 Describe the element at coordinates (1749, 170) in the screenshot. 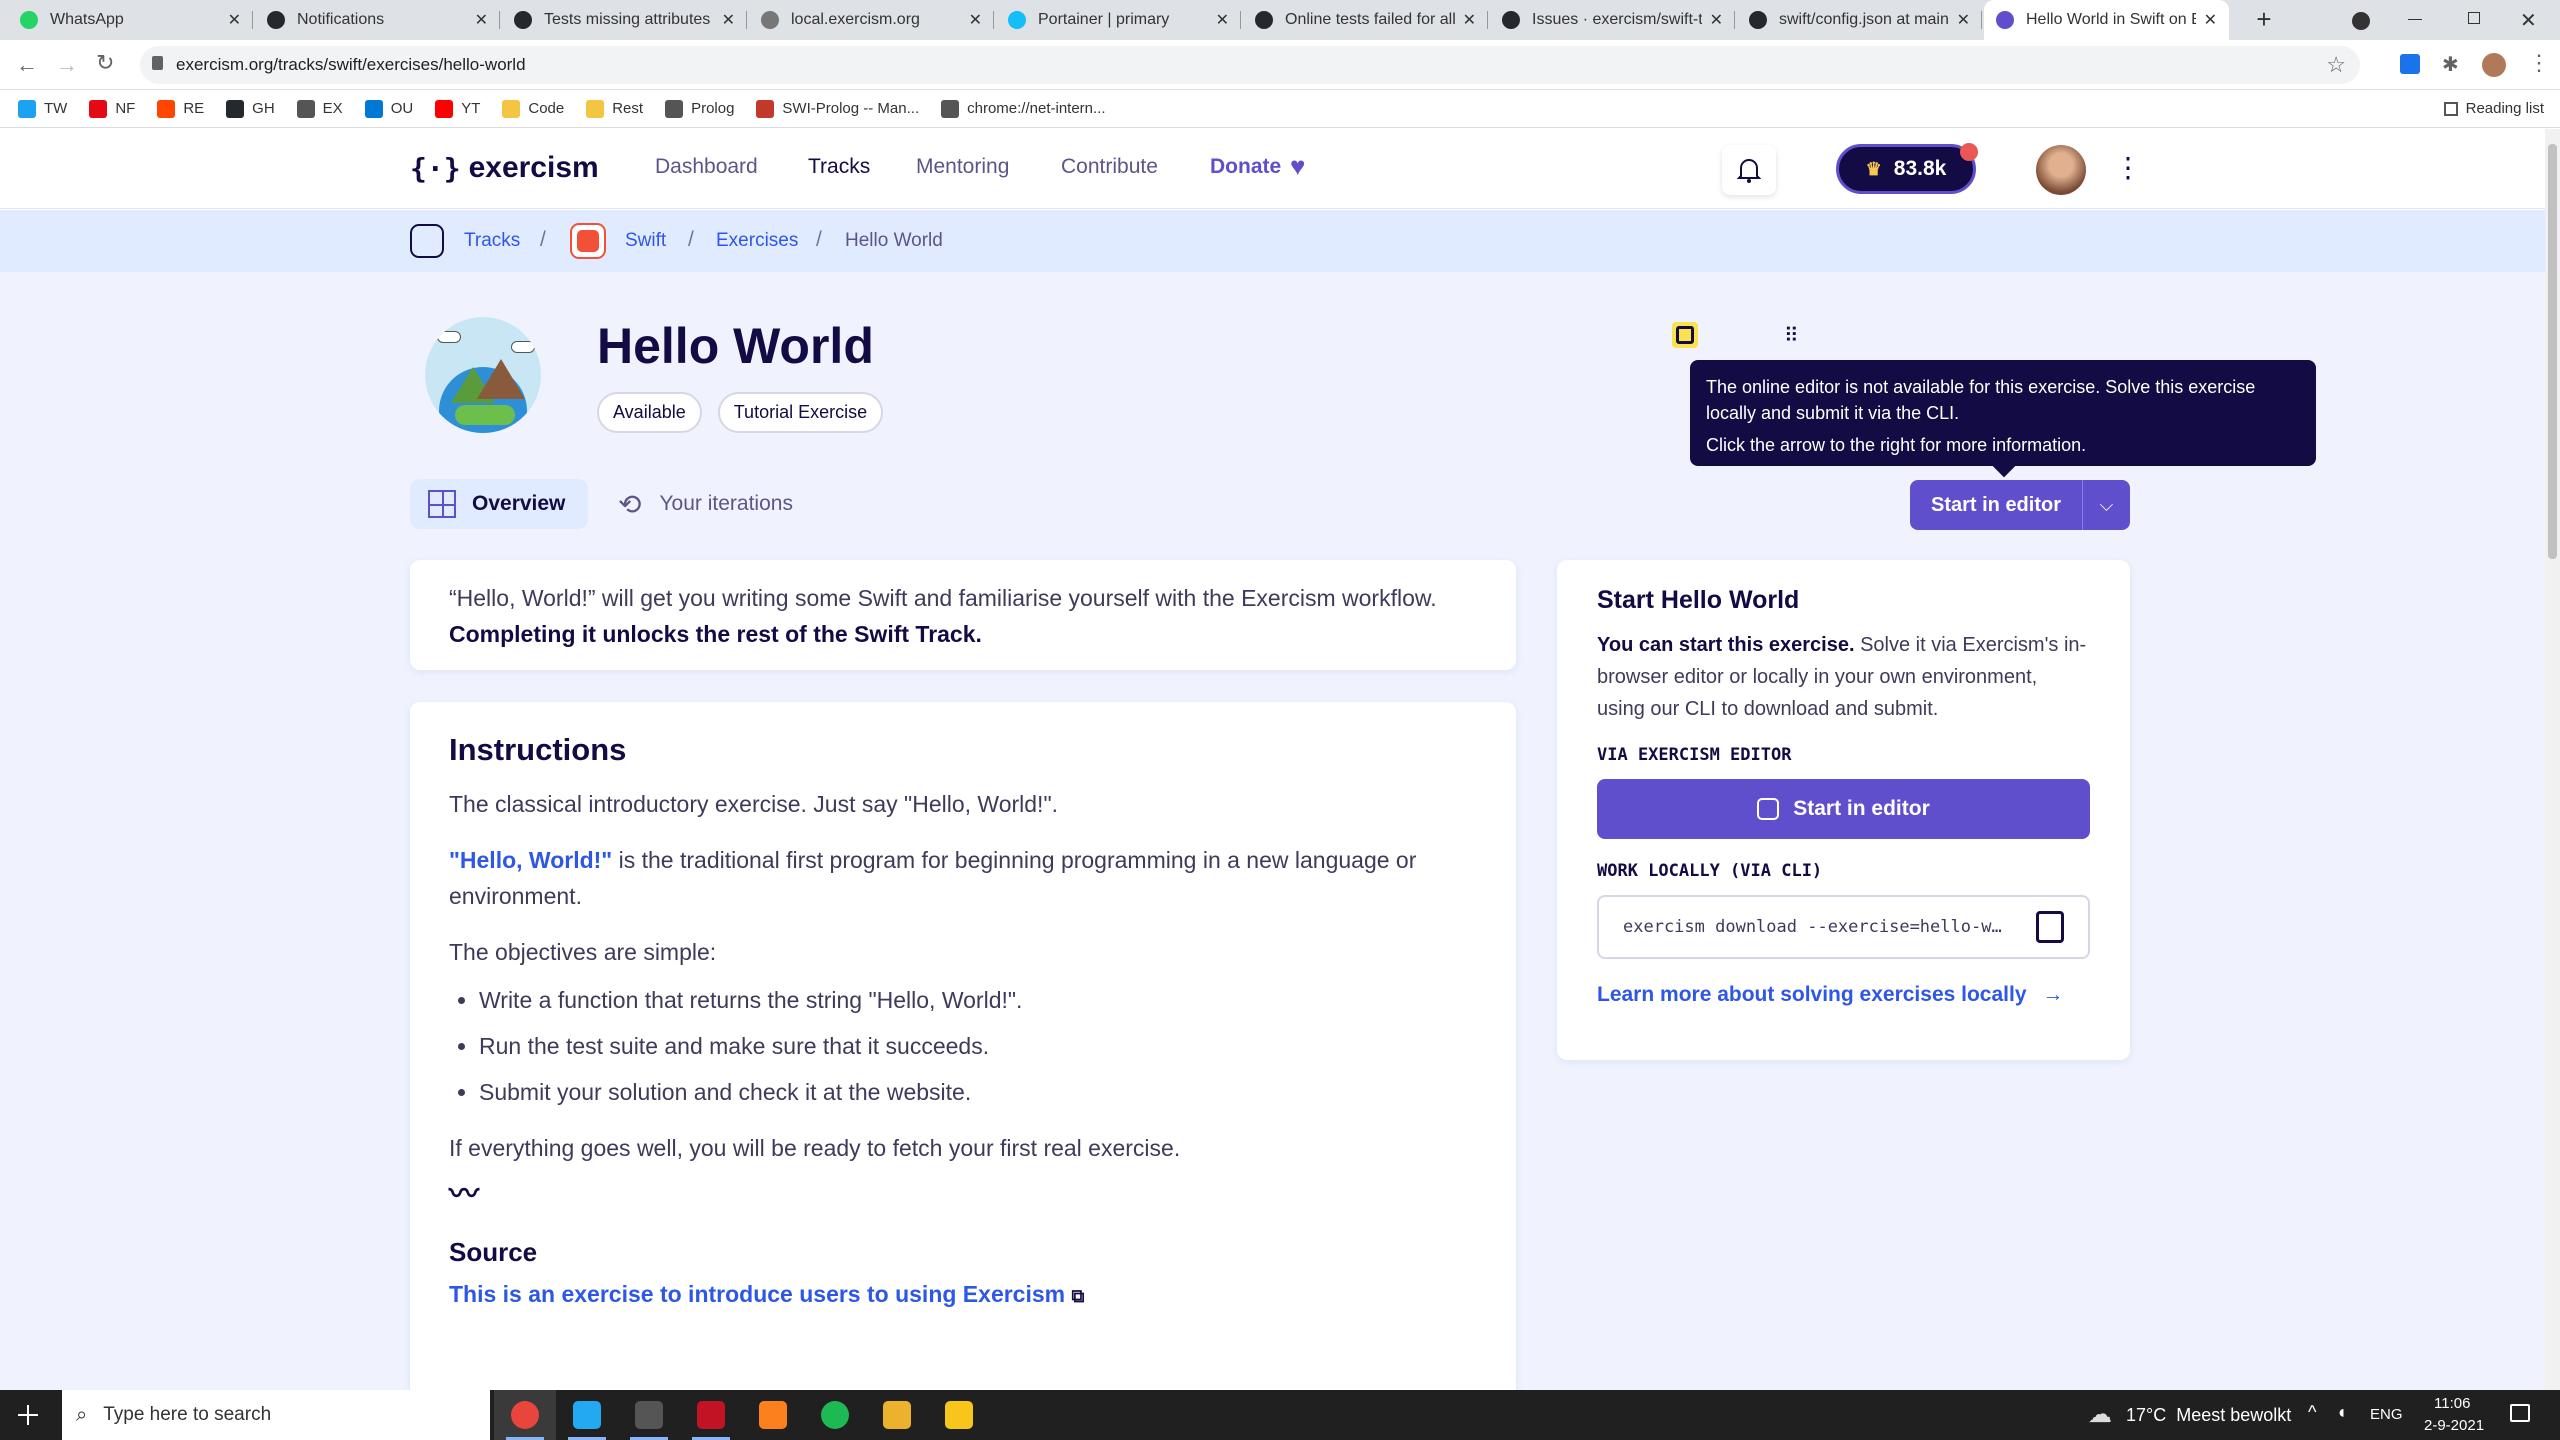

I see `notifications-button` at that location.